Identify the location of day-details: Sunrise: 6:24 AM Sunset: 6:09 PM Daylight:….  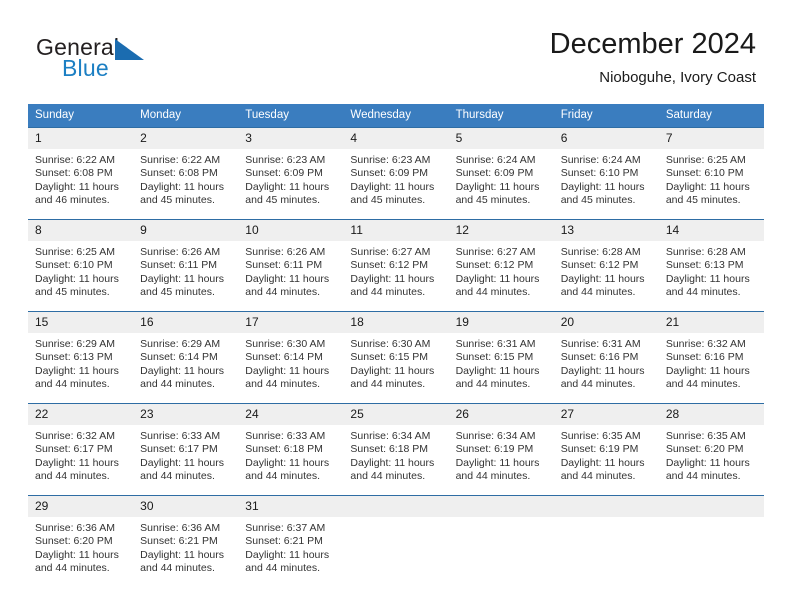
(501, 184).